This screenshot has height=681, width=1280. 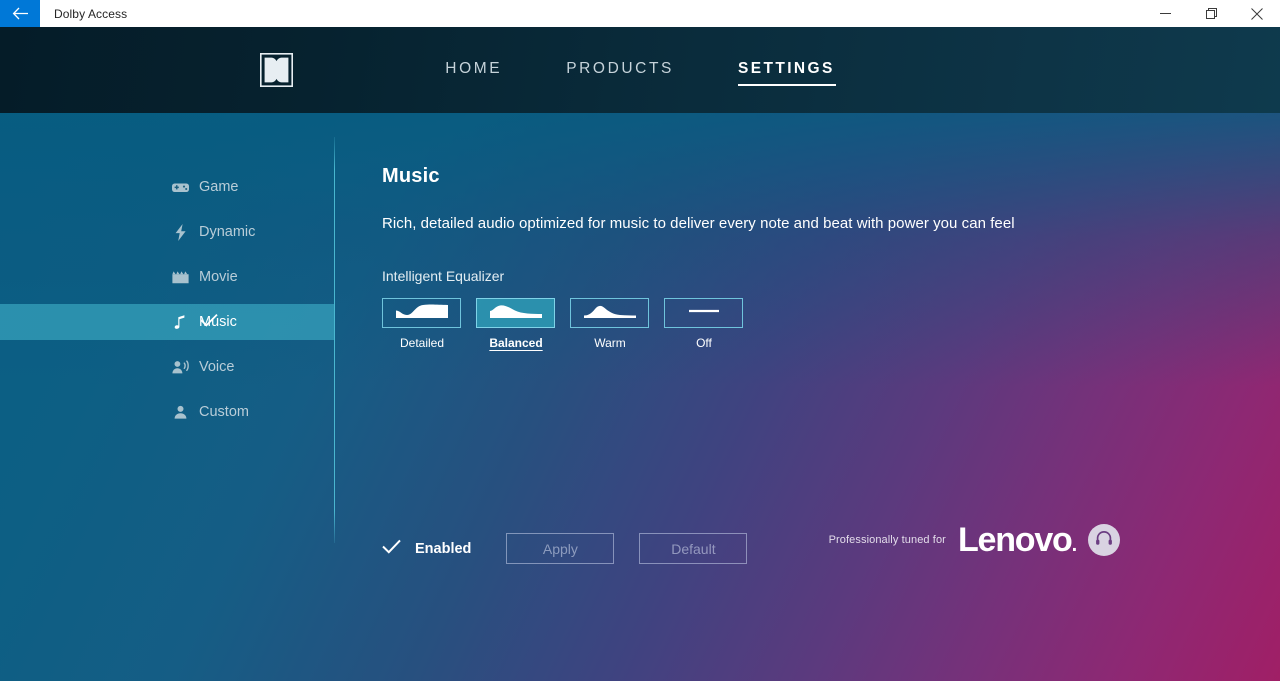 I want to click on lightning-bolt-icon, so click(x=180, y=232).